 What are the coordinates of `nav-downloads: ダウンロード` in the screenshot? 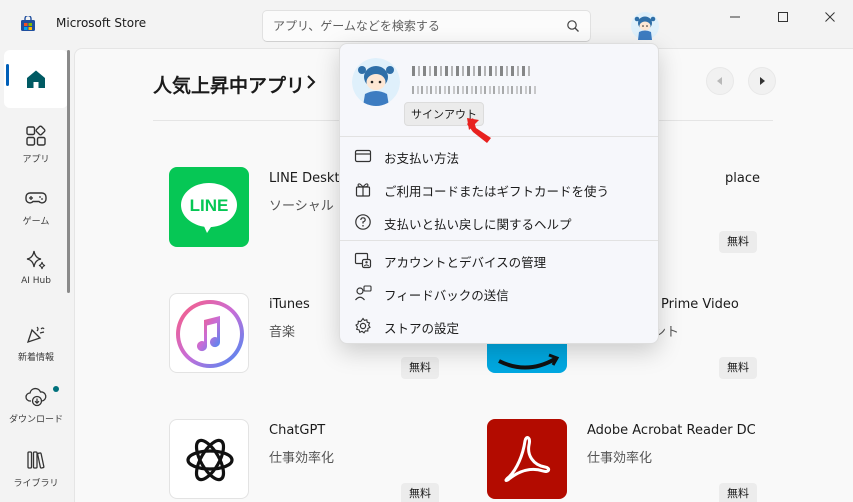 It's located at (36, 403).